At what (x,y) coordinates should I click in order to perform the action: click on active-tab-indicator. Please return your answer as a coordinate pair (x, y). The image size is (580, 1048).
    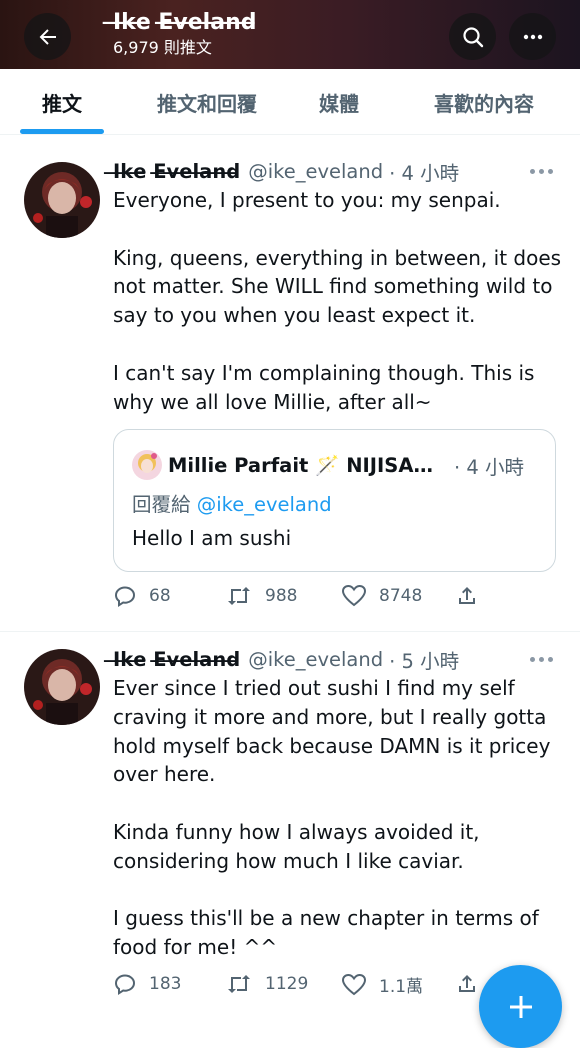
    Looking at the image, I should click on (62, 131).